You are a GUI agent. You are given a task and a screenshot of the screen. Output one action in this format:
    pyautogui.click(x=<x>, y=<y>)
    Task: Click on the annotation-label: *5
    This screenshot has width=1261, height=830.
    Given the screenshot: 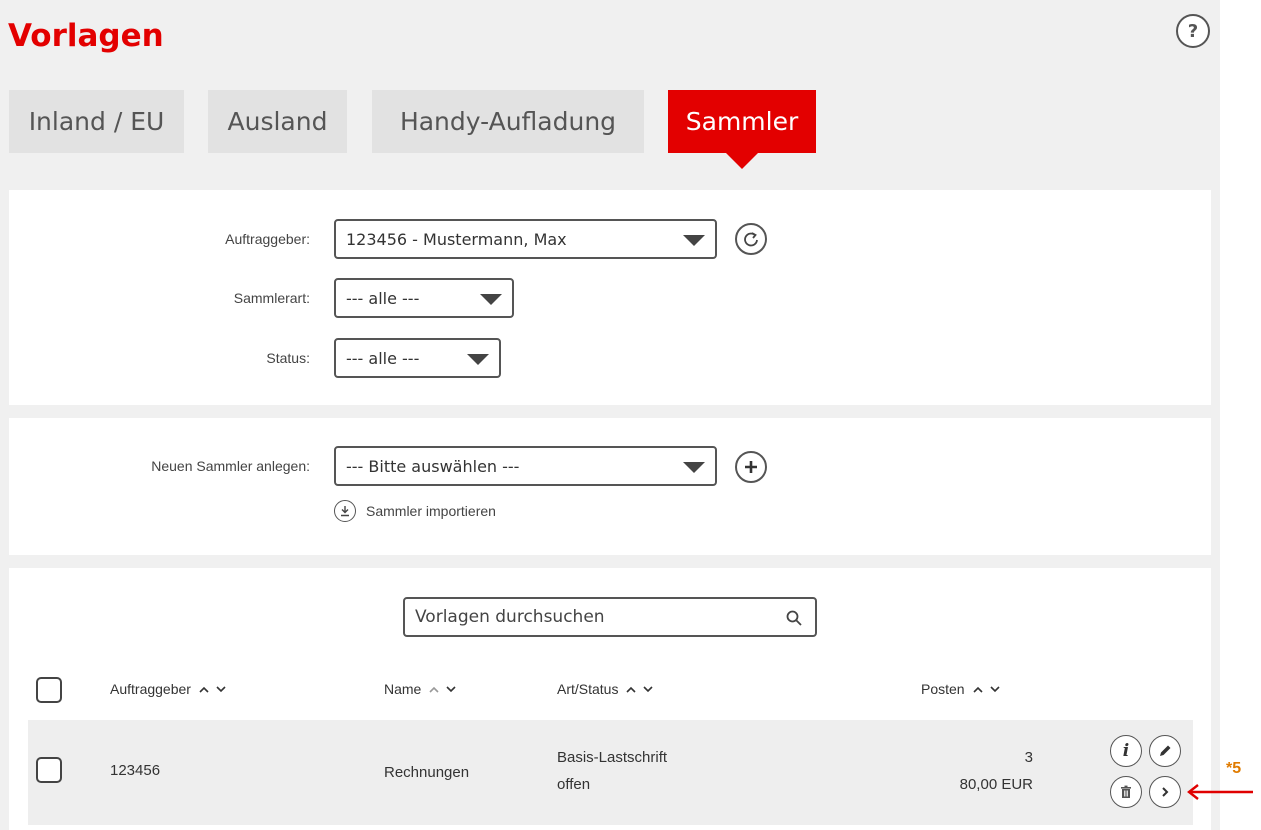 What is the action you would take?
    pyautogui.click(x=1234, y=768)
    